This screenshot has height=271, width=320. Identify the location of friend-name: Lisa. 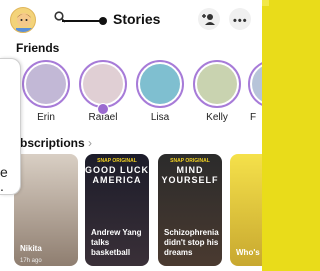
(160, 117).